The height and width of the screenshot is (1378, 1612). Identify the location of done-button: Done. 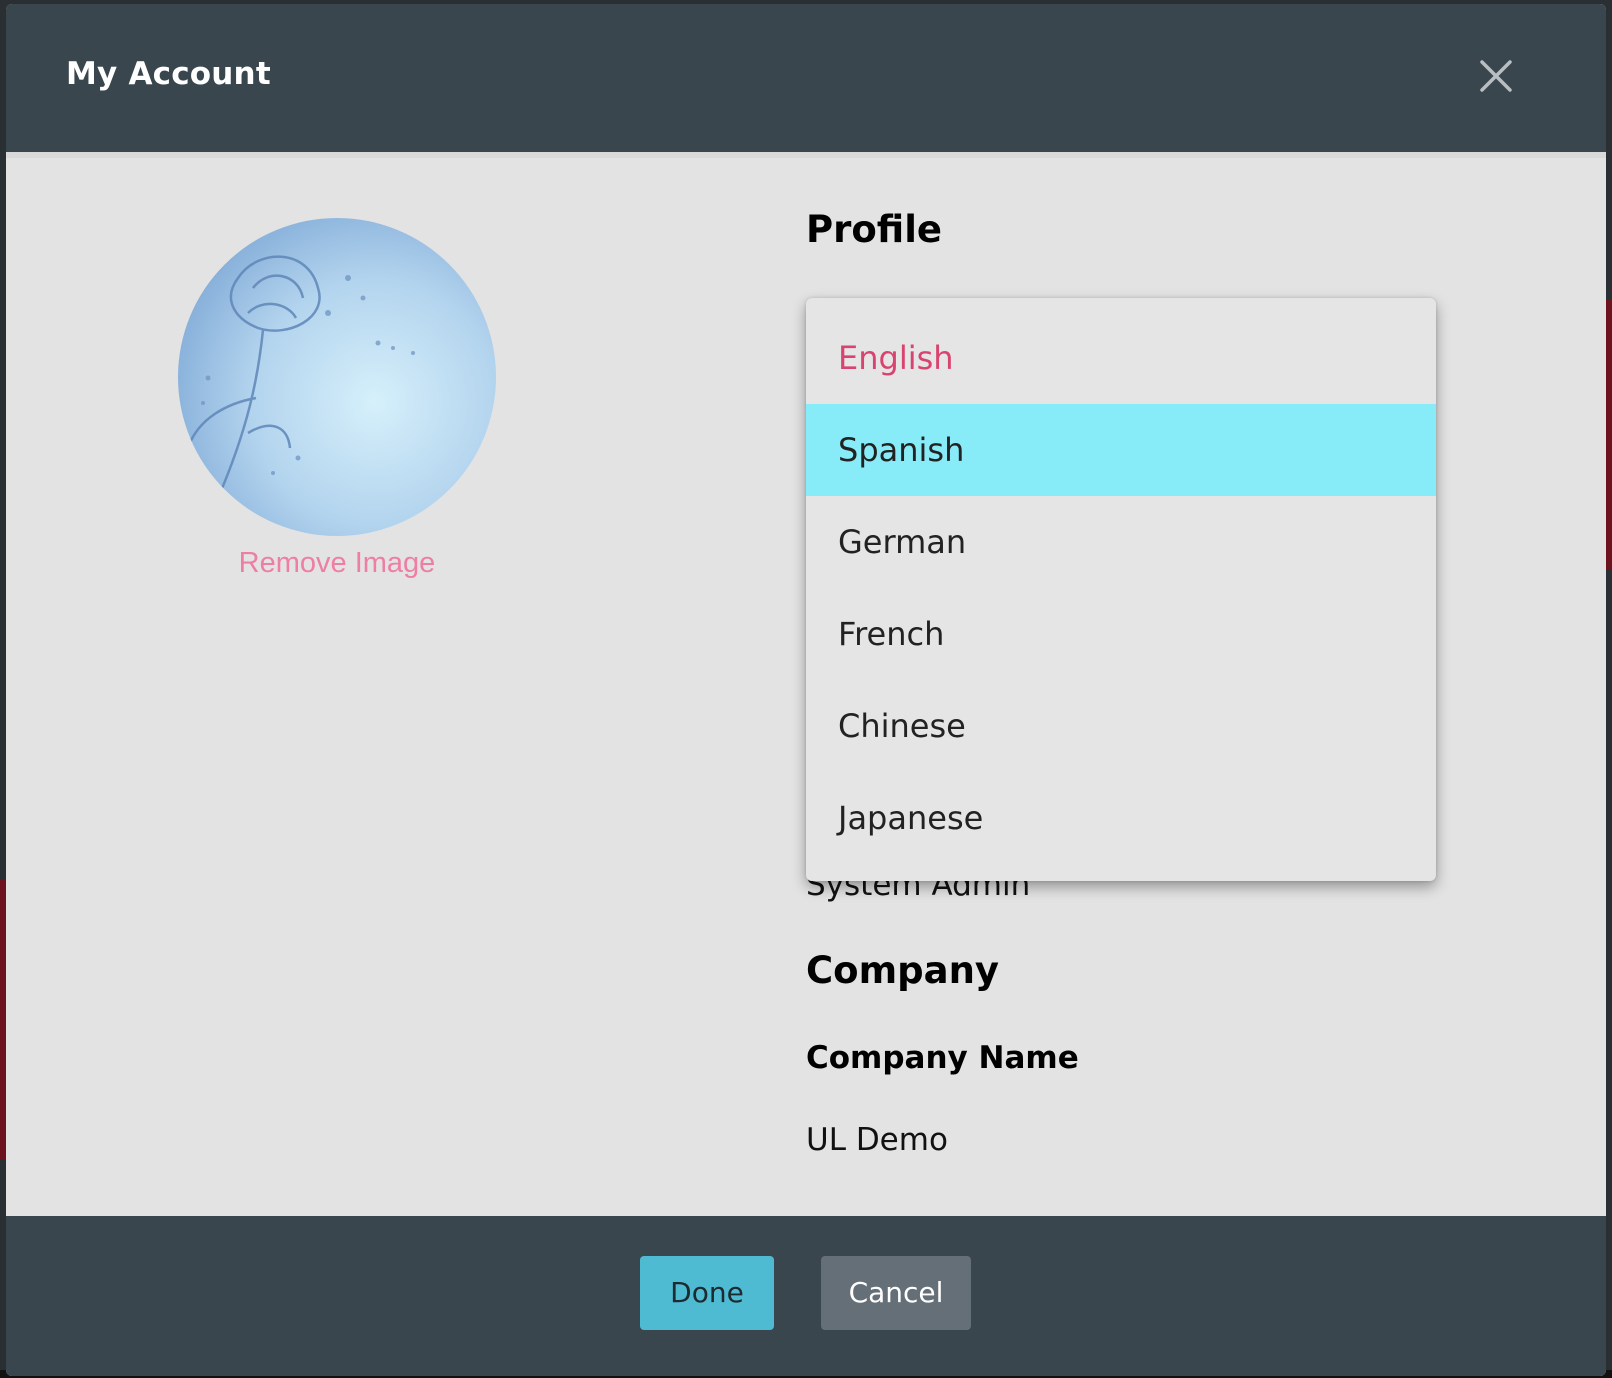
(707, 1293).